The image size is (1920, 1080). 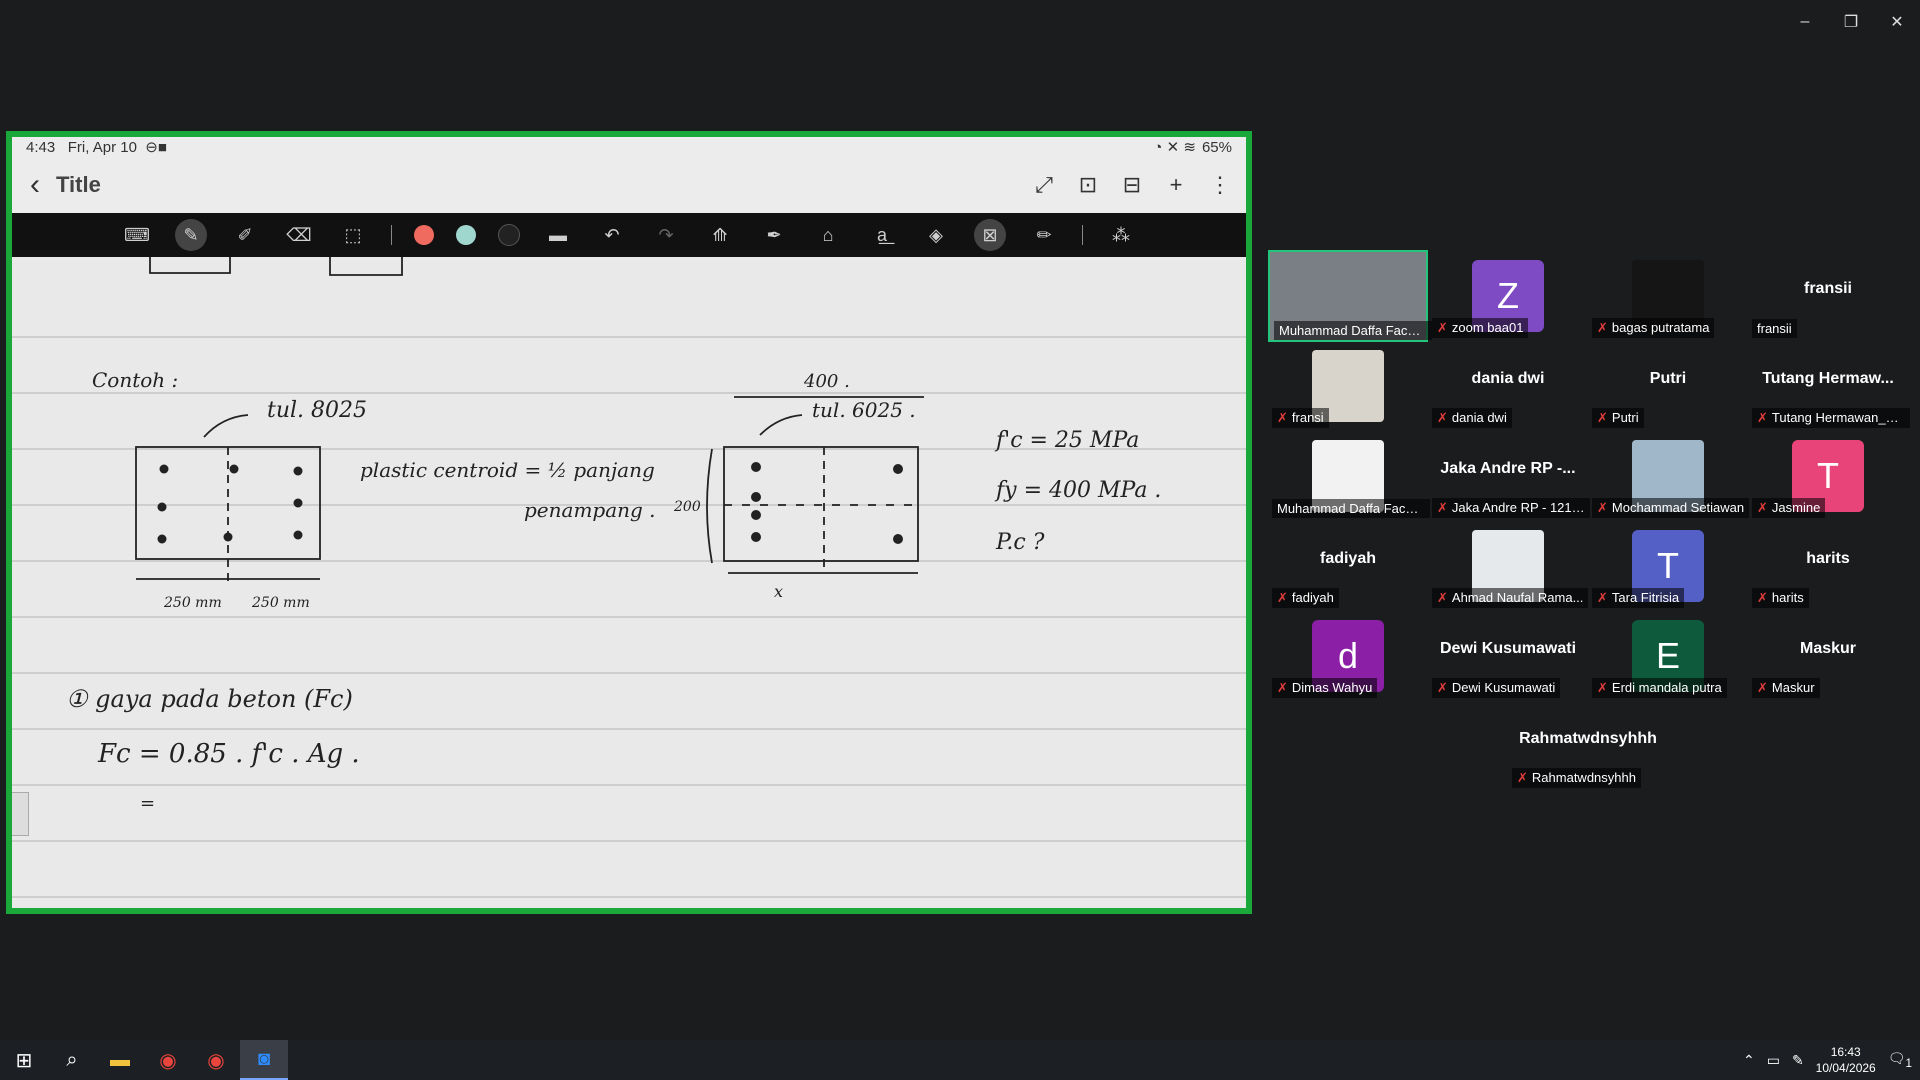 I want to click on selection-icon: ⬚, so click(x=353, y=235).